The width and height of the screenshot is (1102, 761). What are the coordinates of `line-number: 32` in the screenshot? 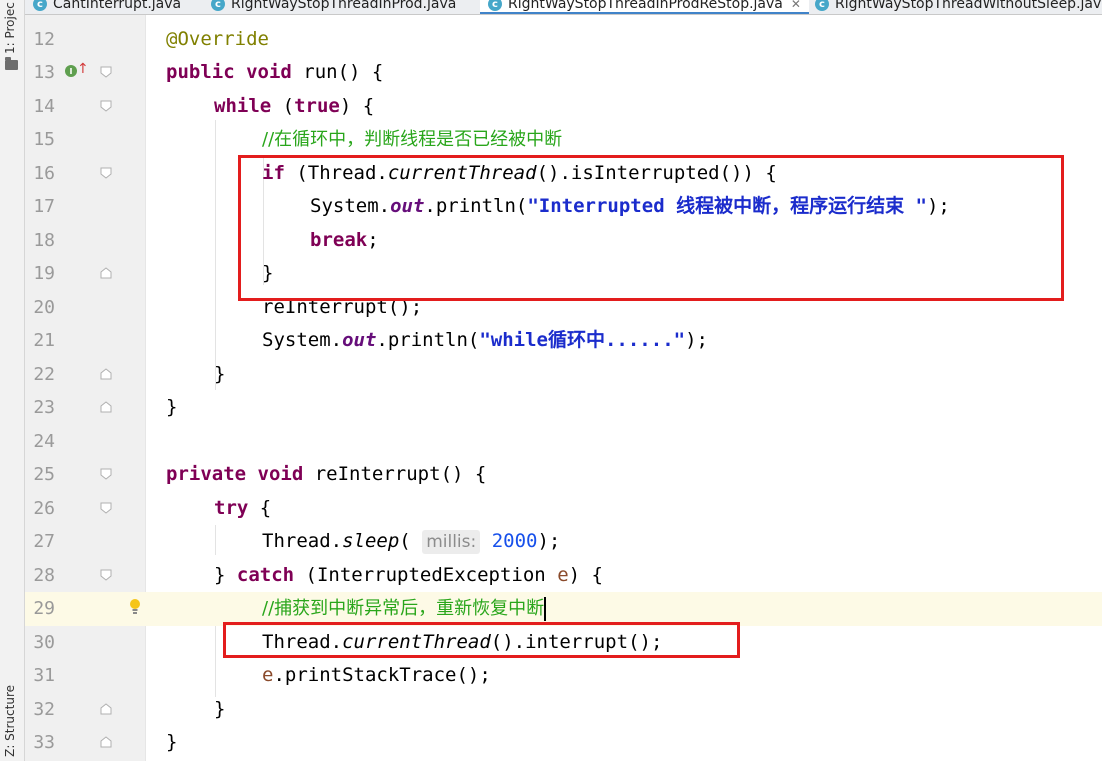 It's located at (44, 709).